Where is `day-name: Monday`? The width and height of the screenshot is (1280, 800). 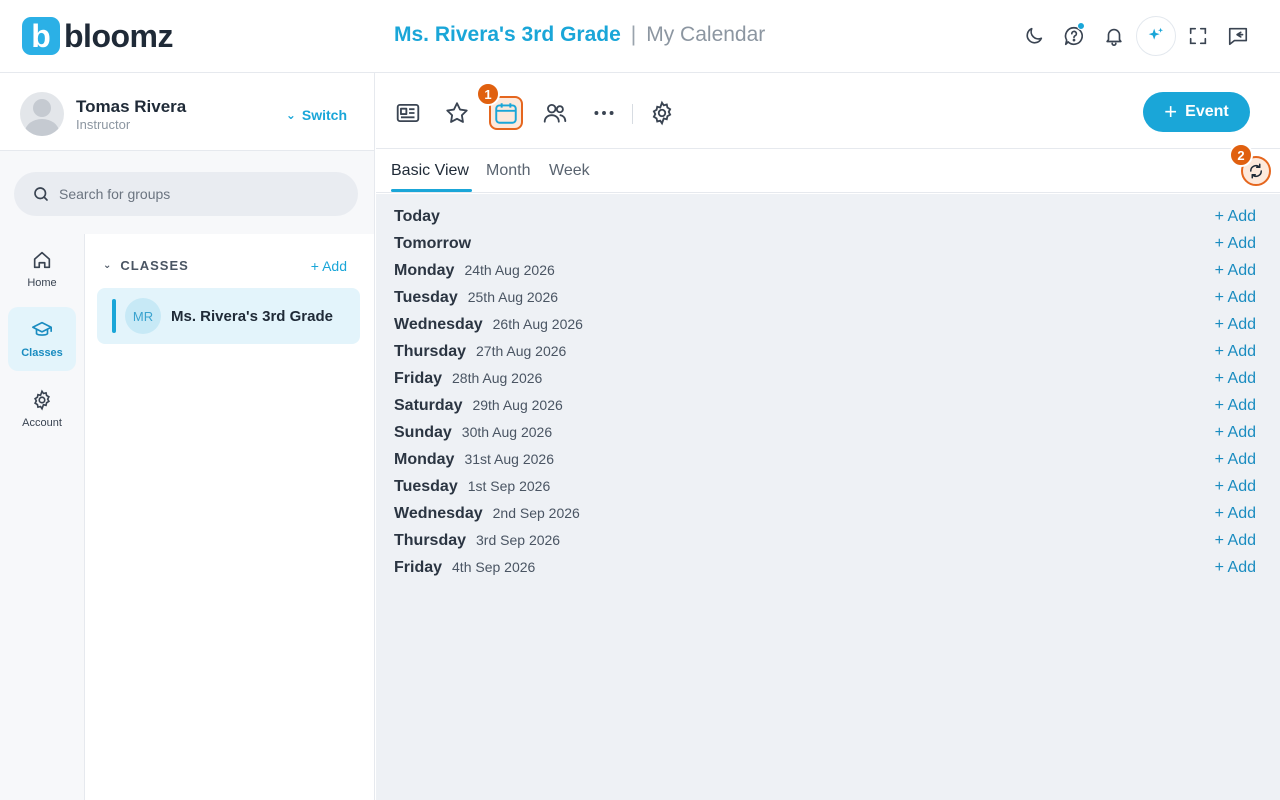 day-name: Monday is located at coordinates (424, 459).